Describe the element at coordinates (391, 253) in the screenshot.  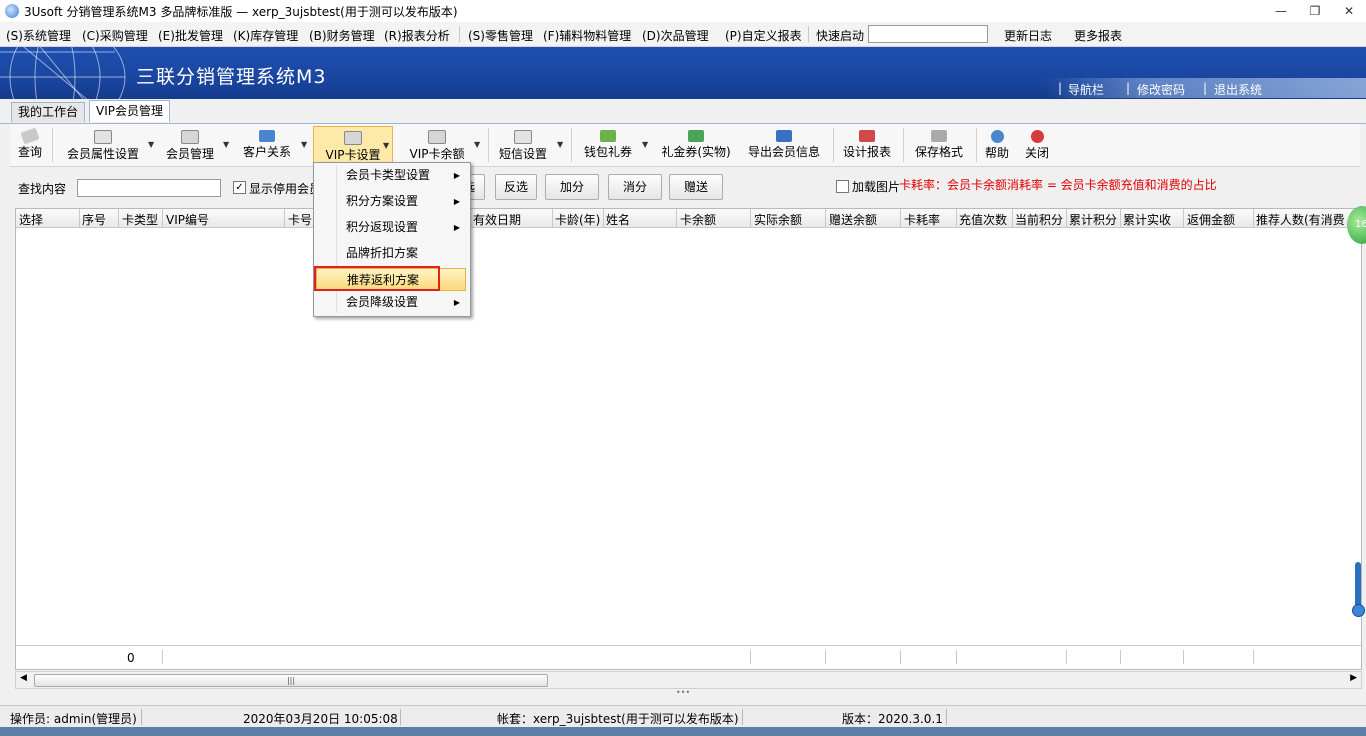
I see `menu-item-brand-discount: 品牌折扣方案` at that location.